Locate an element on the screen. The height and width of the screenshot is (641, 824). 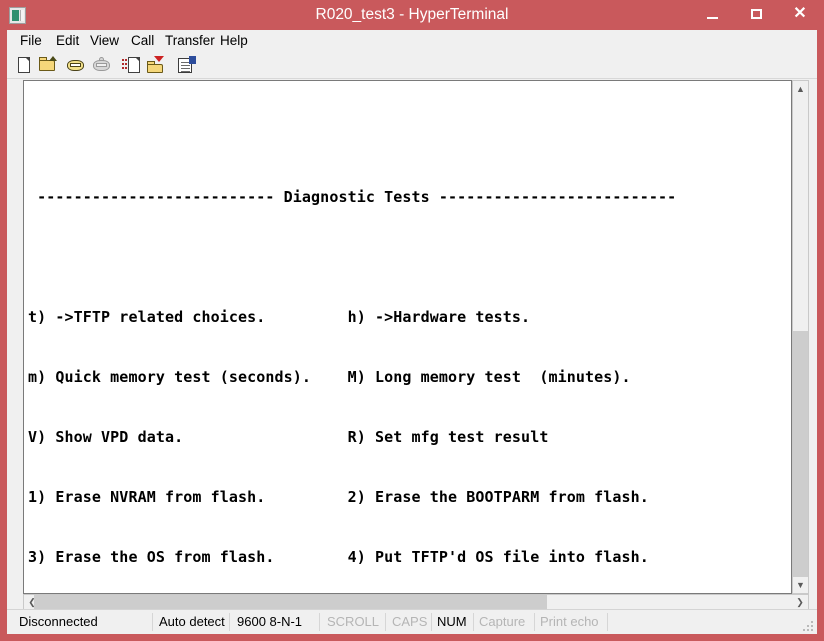
new-document-icon is located at coordinates (24, 65).